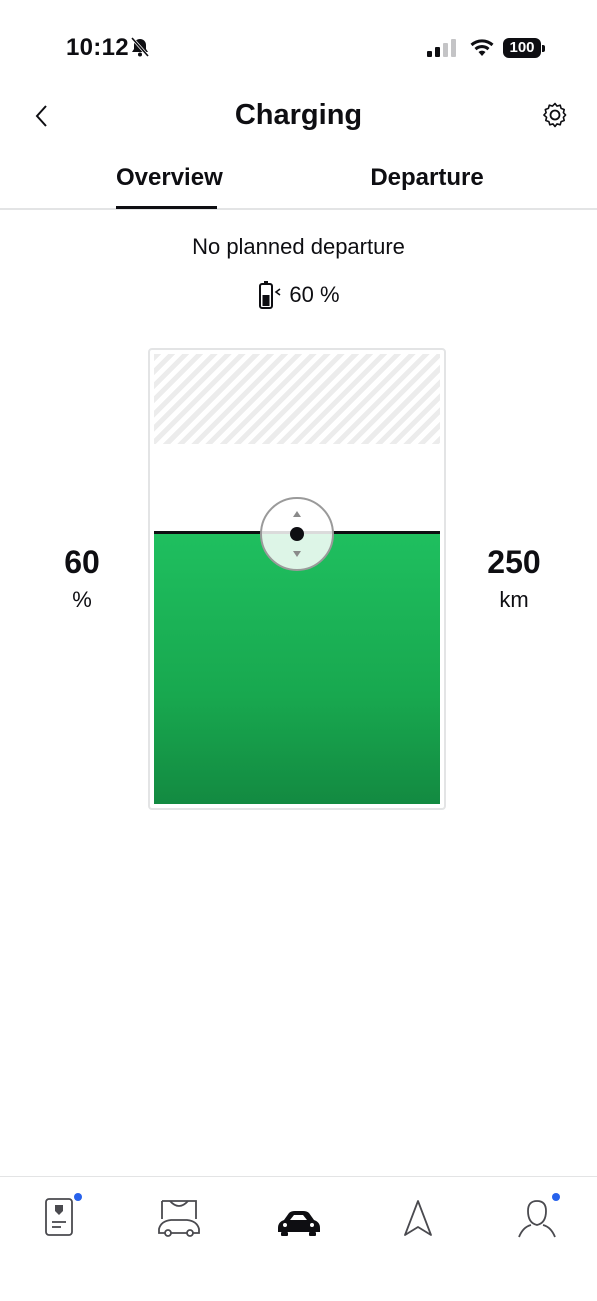  I want to click on nav-shop, so click(179, 1219).